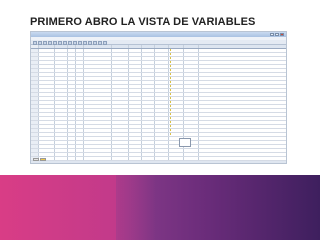 This screenshot has width=320, height=240. I want to click on close-icon, so click(282, 34).